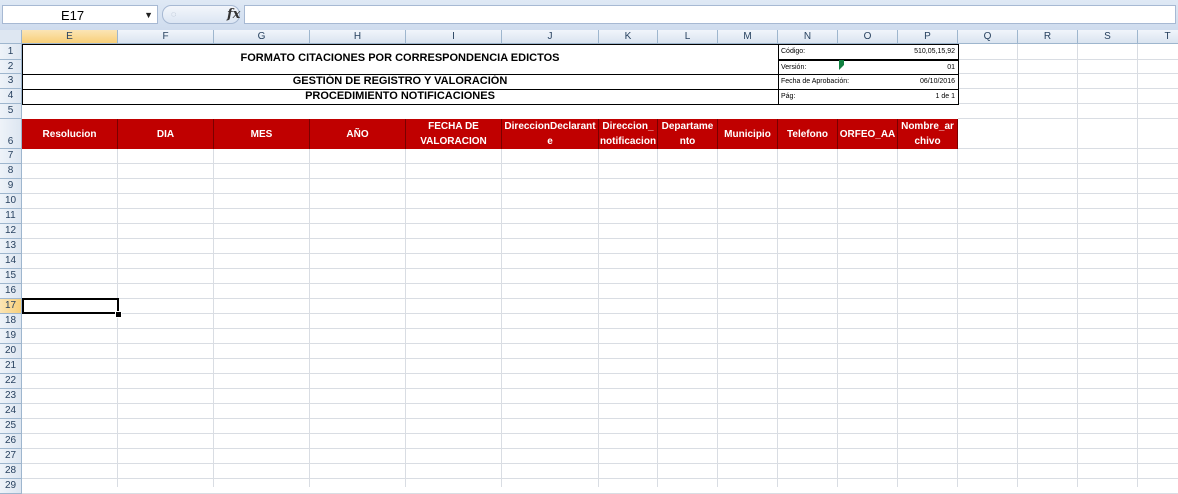  What do you see at coordinates (80, 14) in the screenshot?
I see `name-box: E17 ▼` at bounding box center [80, 14].